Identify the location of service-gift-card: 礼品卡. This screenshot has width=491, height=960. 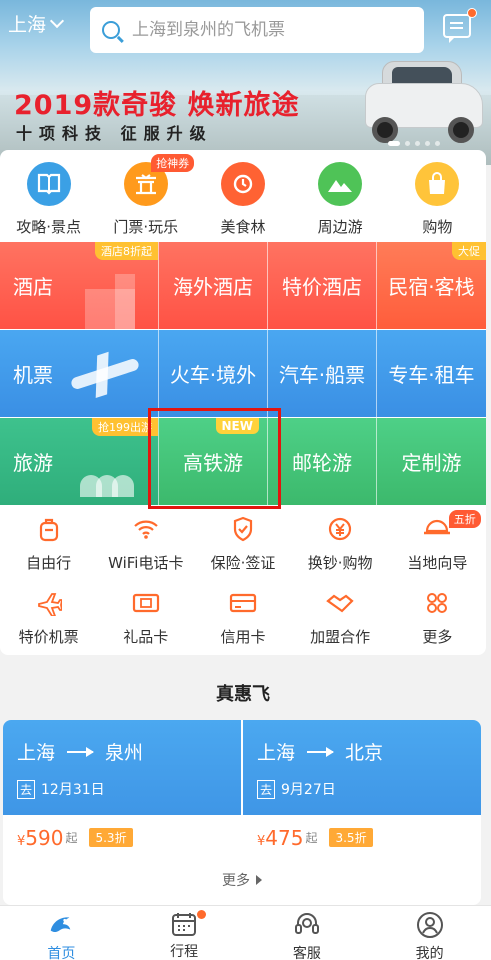
(145, 617).